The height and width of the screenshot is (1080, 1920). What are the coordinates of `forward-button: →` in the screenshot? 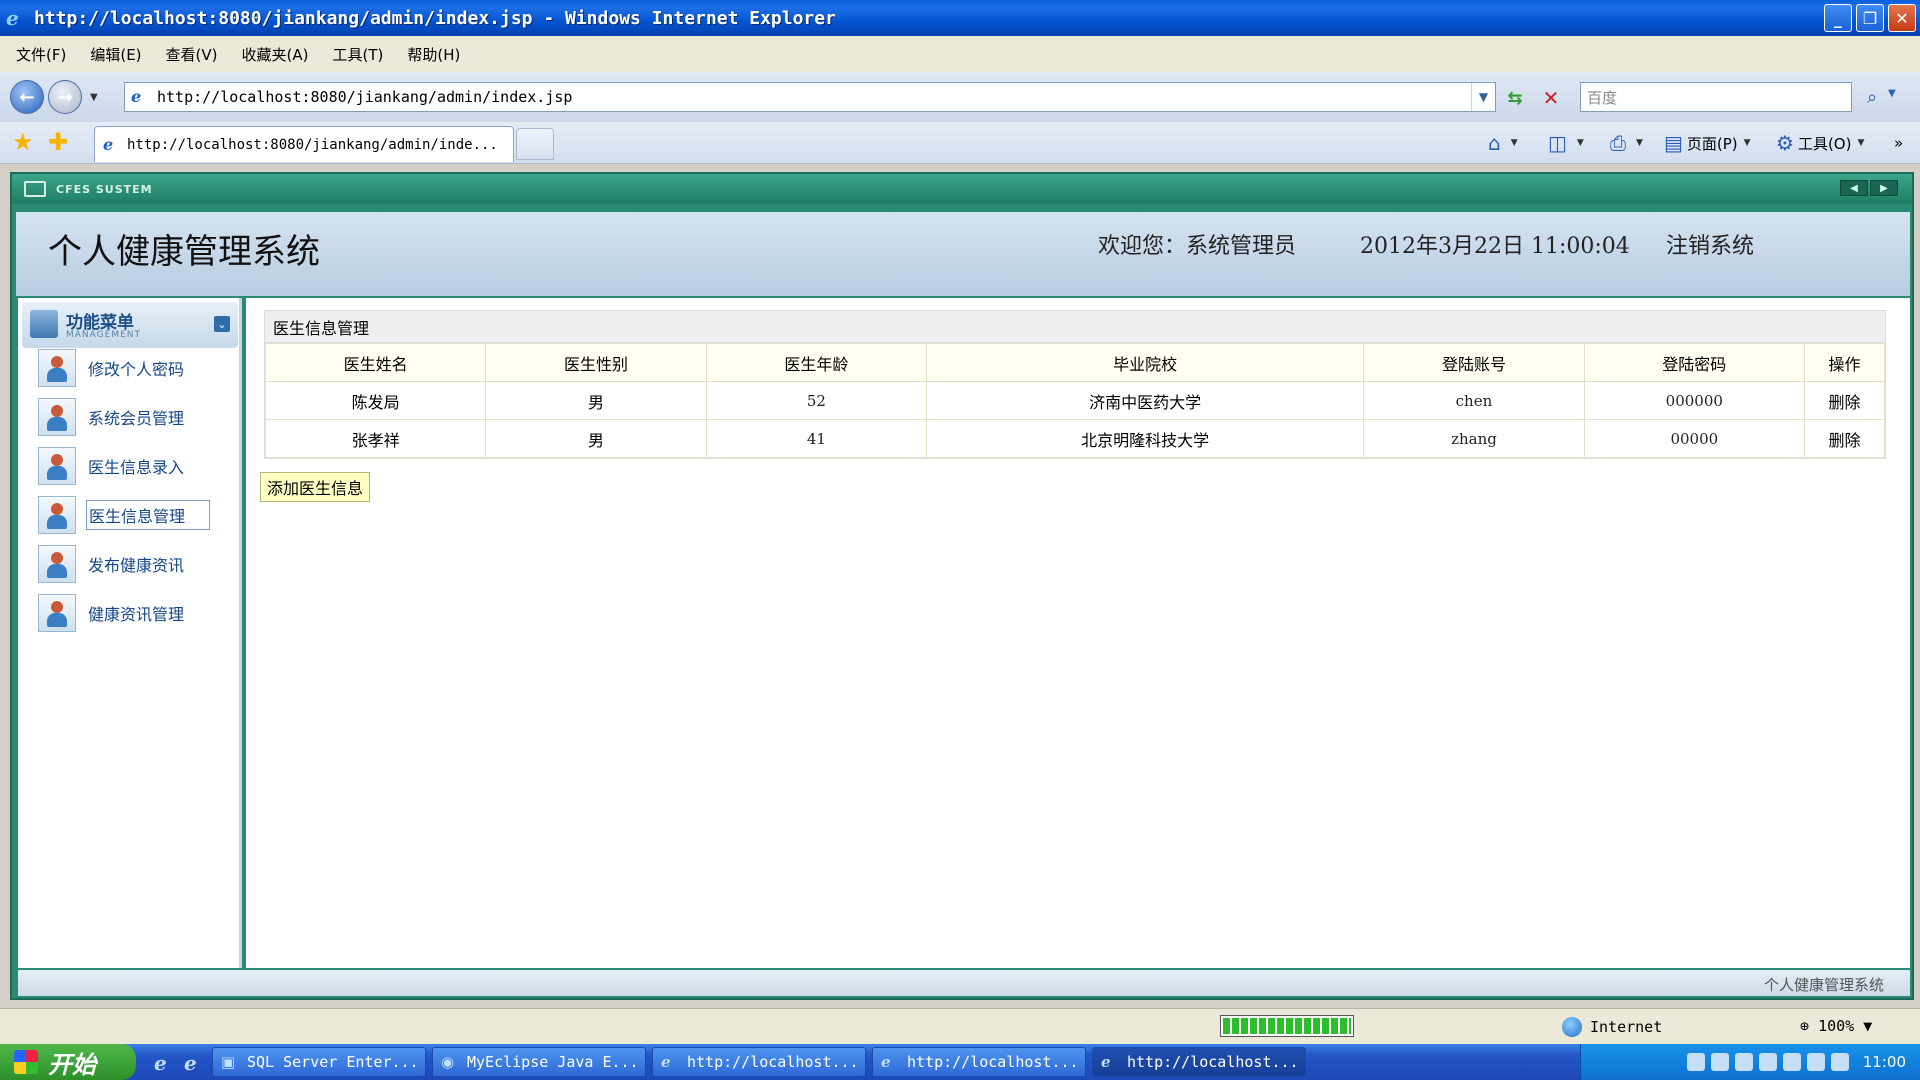 It's located at (65, 97).